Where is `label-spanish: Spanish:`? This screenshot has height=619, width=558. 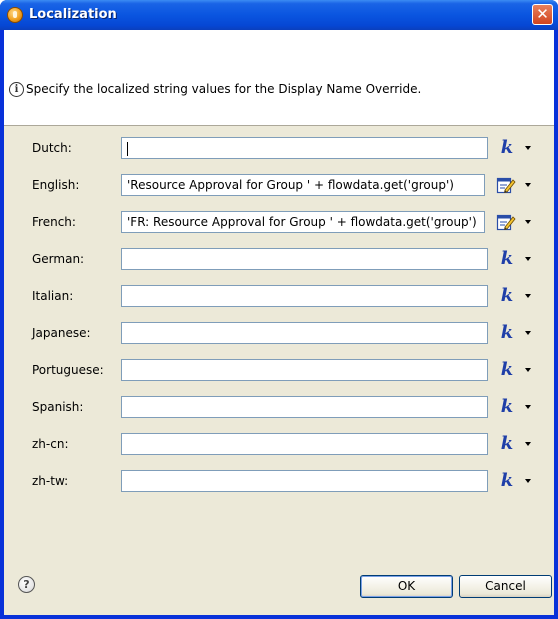 label-spanish: Spanish: is located at coordinates (58, 407).